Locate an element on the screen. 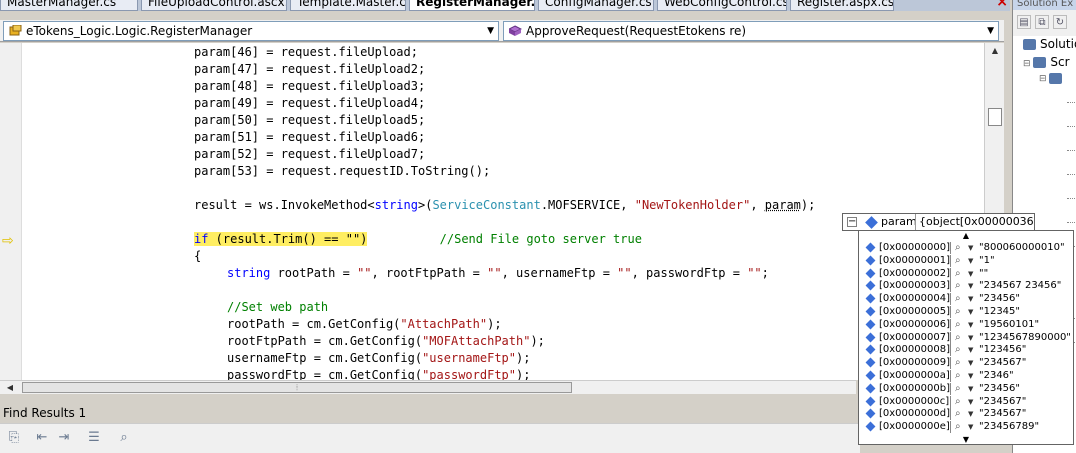 Image resolution: width=1076 pixels, height=453 pixels. datatip-row: [0x00000000] ⌕ ▼ "800060000010" is located at coordinates (966, 248).